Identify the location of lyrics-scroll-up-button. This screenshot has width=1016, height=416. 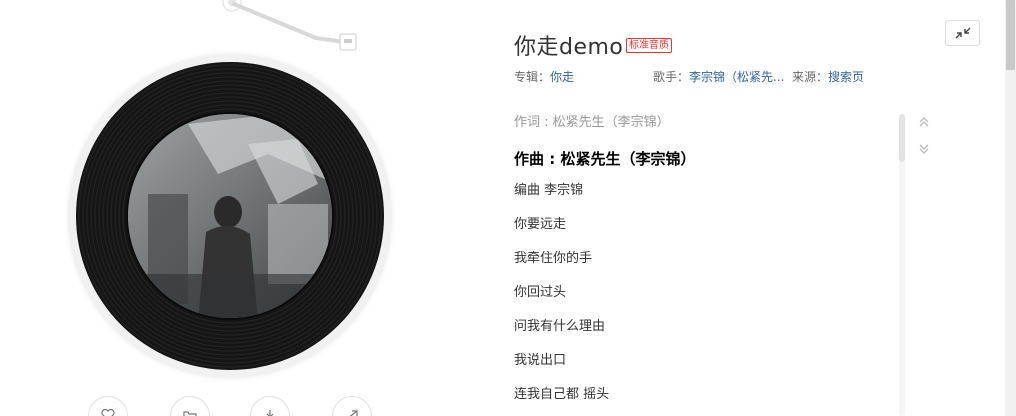
(924, 122).